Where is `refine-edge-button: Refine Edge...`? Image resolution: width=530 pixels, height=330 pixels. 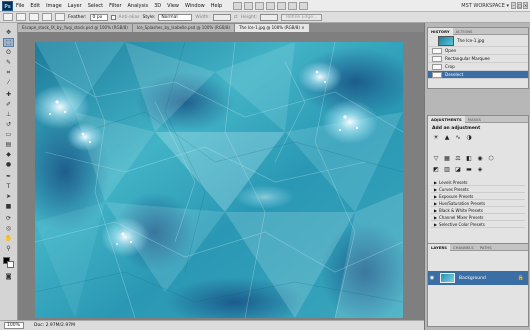 refine-edge-button: Refine Edge... is located at coordinates (302, 17).